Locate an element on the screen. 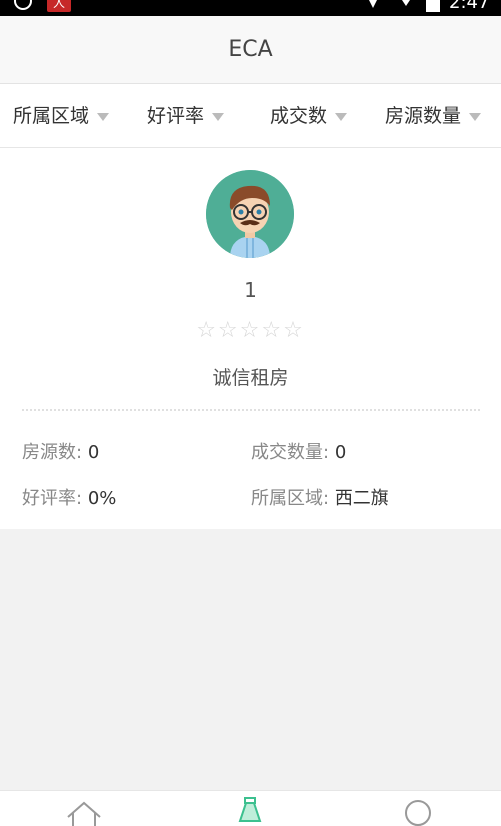 This screenshot has width=501, height=826. signal-icon is located at coordinates (406, 3).